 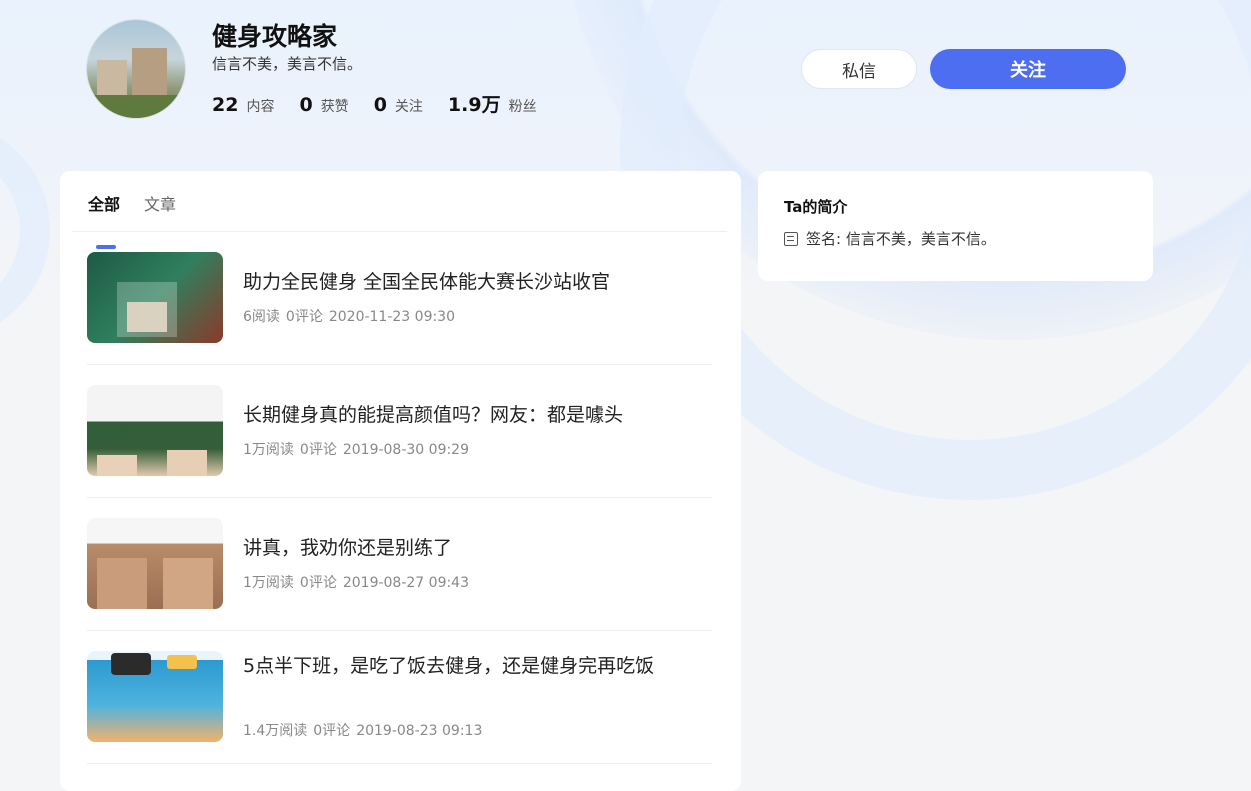 I want to click on profile-signature: 信言不美，美言不信。, so click(x=287, y=64).